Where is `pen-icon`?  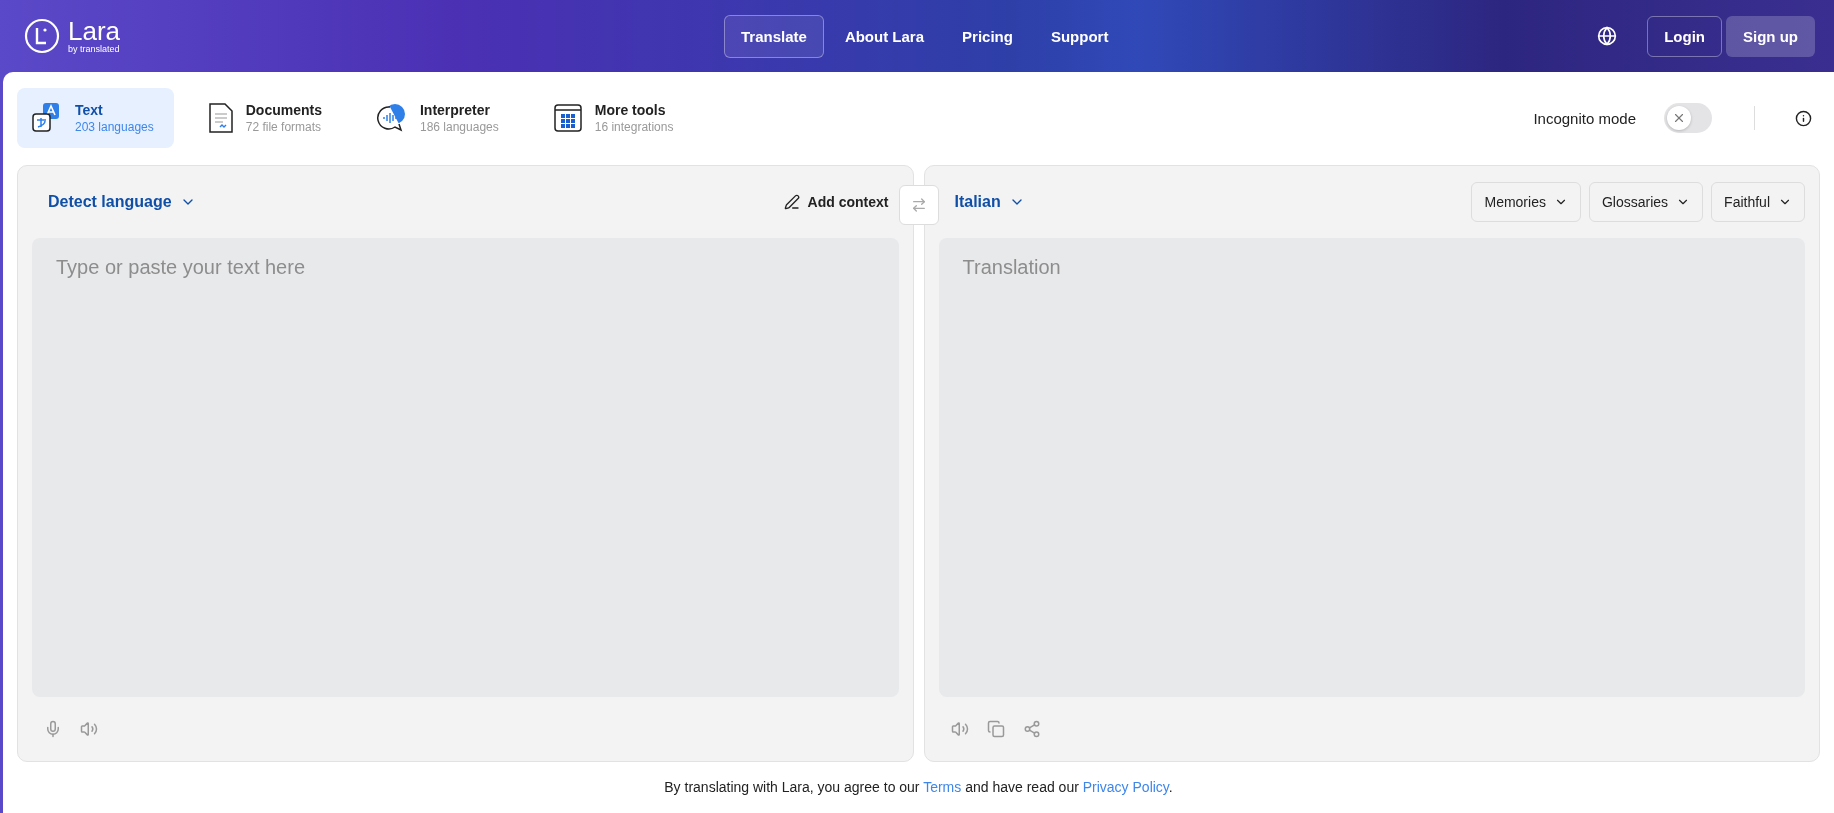 pen-icon is located at coordinates (791, 202).